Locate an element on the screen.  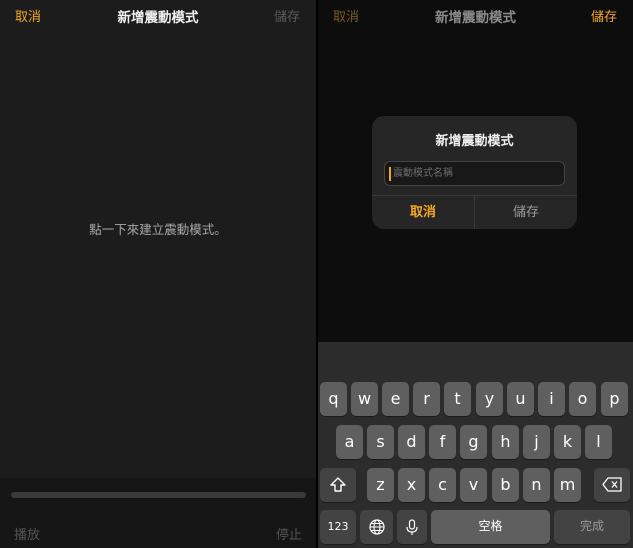
left-save-button: 儲存 is located at coordinates (287, 18).